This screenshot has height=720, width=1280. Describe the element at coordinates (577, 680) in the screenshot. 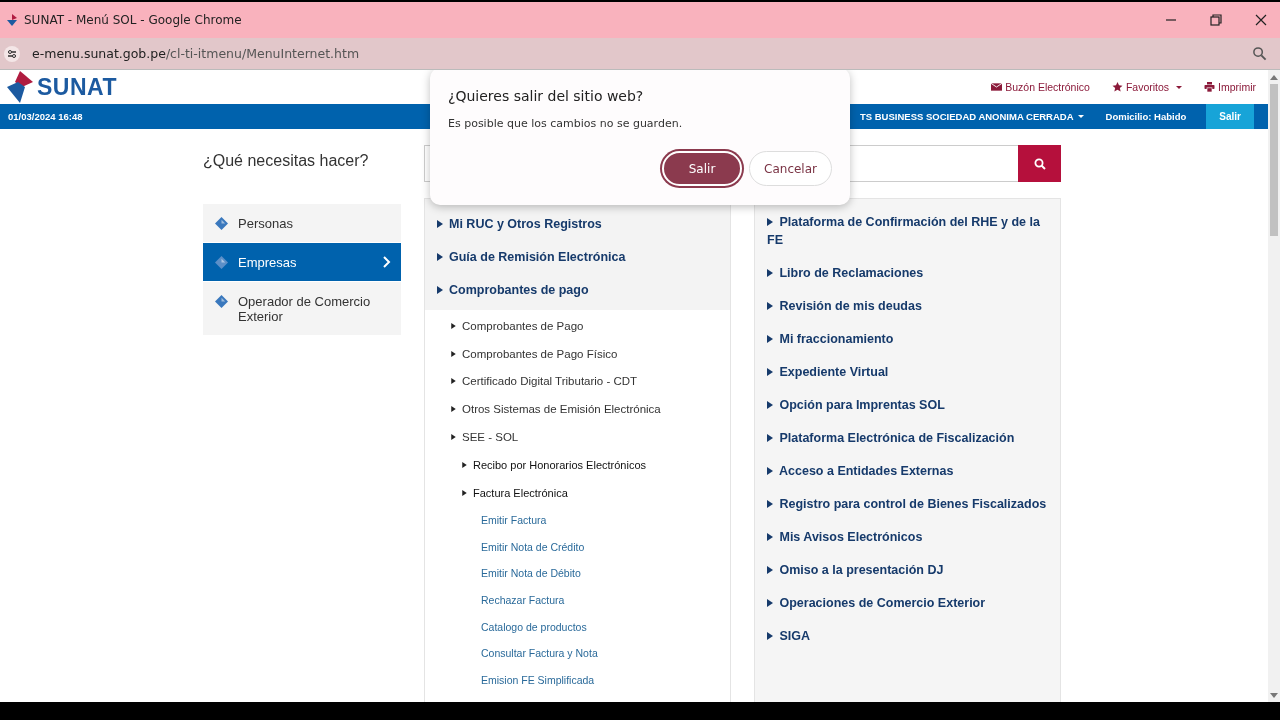

I see `menu-link: Emision FE Simplificada` at that location.